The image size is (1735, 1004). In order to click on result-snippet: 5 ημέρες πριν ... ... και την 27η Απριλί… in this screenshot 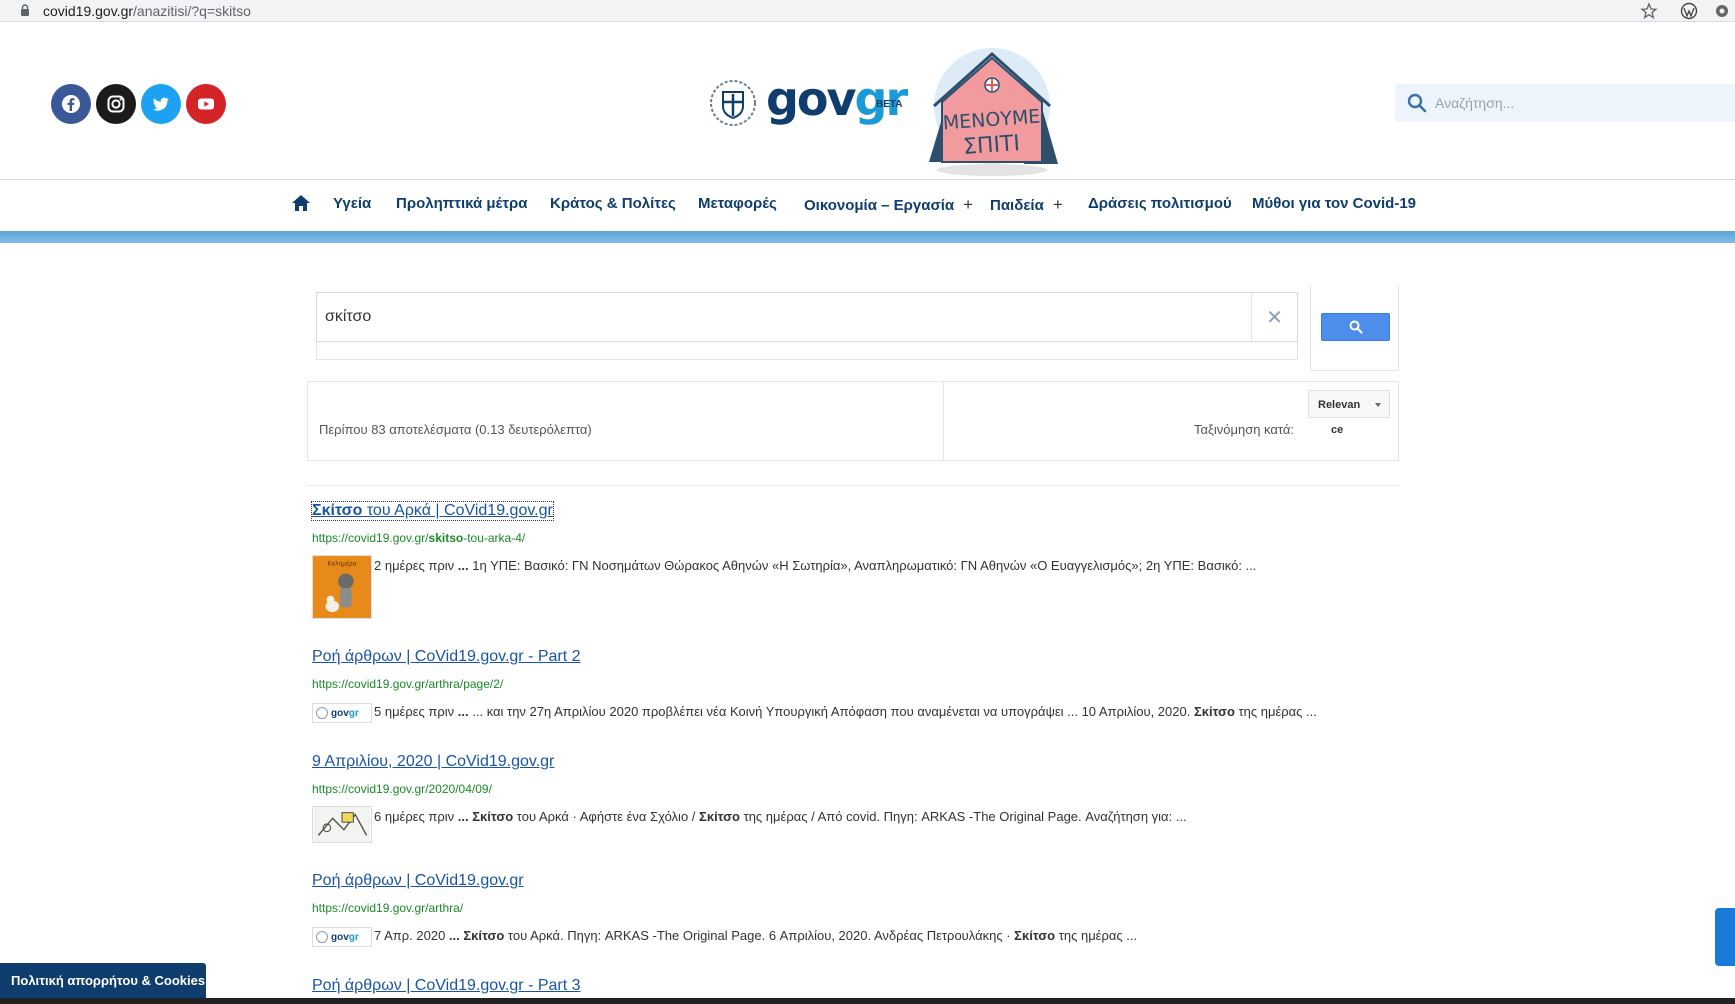, I will do `click(845, 711)`.